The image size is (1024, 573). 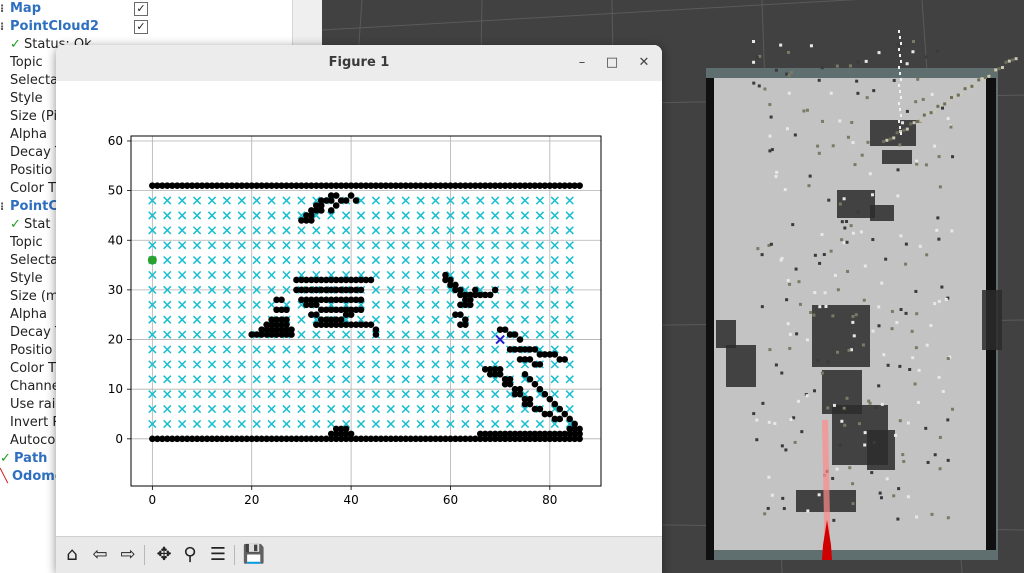 I want to click on pan-icon: ✥, so click(x=164, y=555).